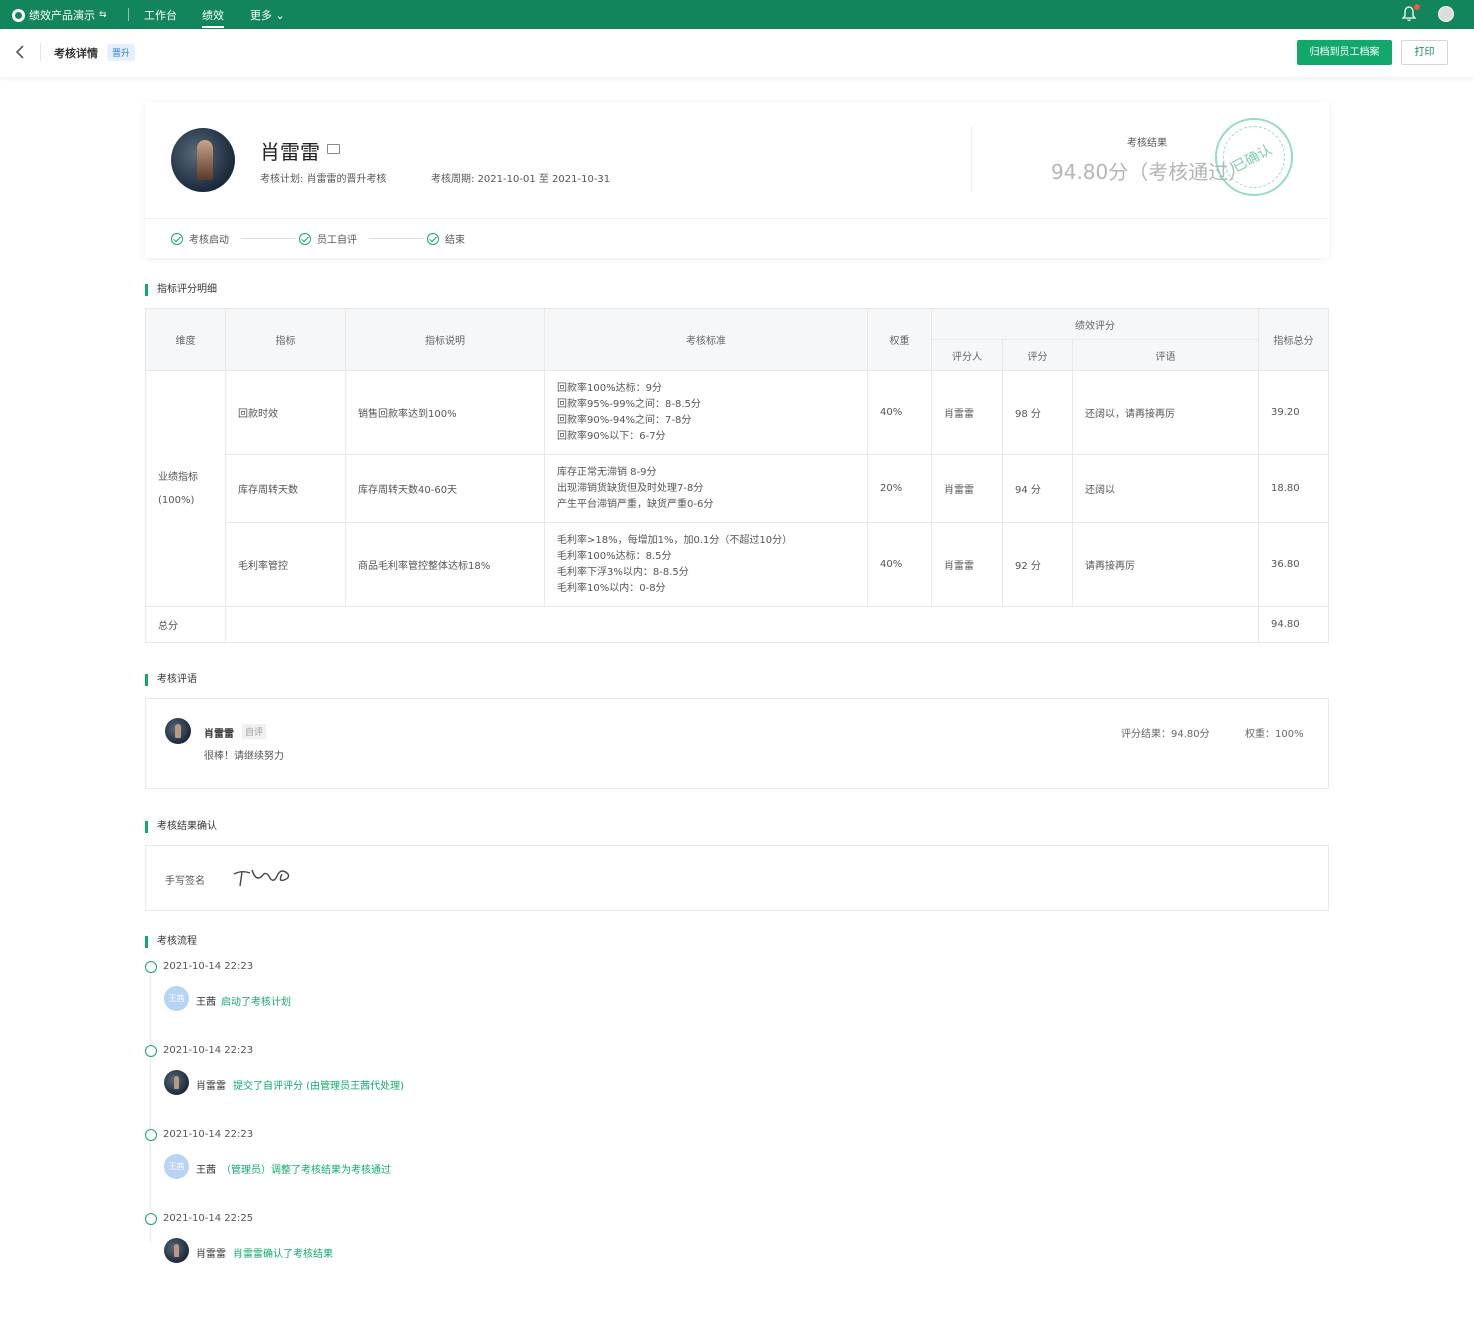 The image size is (1474, 1341). I want to click on page-title: 考核详情, so click(76, 53).